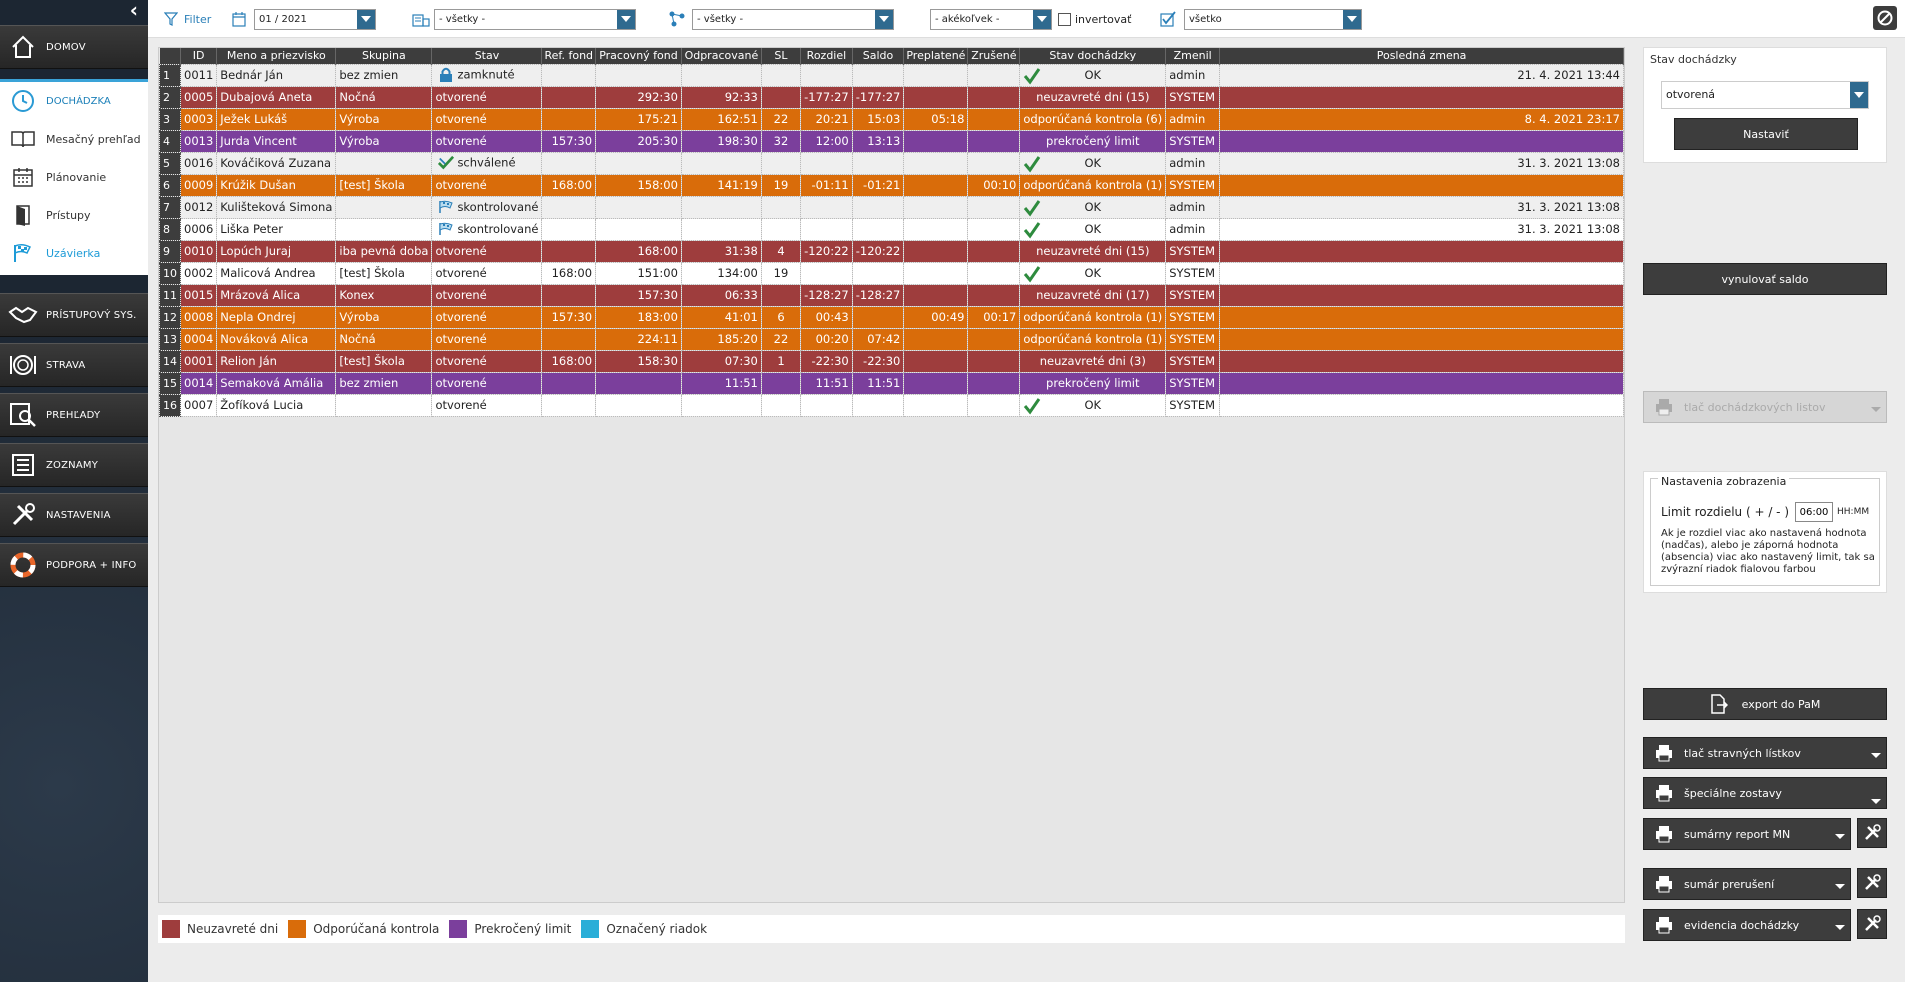  What do you see at coordinates (233, 929) in the screenshot?
I see `legend-label: Neuzavreté dni` at bounding box center [233, 929].